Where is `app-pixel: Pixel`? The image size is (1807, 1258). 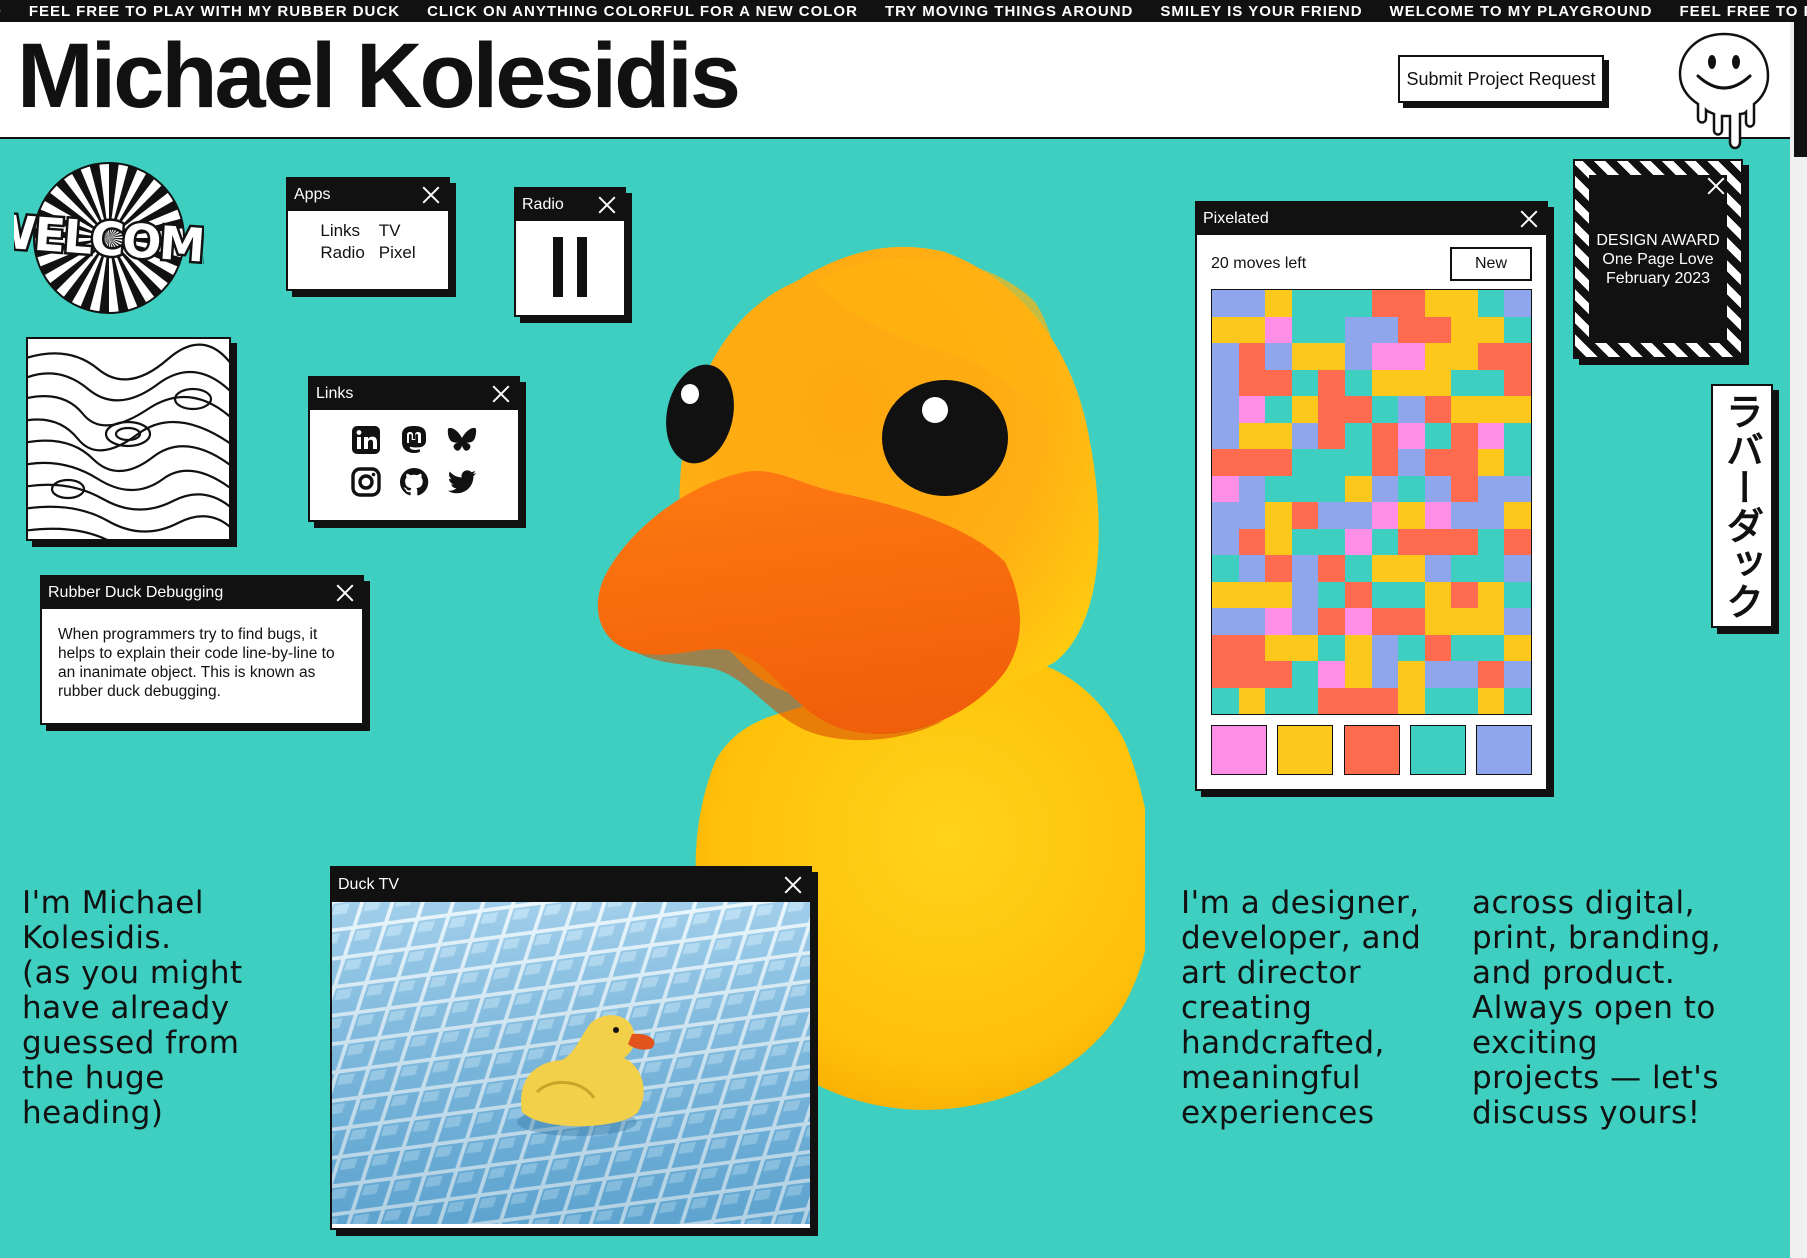
app-pixel: Pixel is located at coordinates (397, 253).